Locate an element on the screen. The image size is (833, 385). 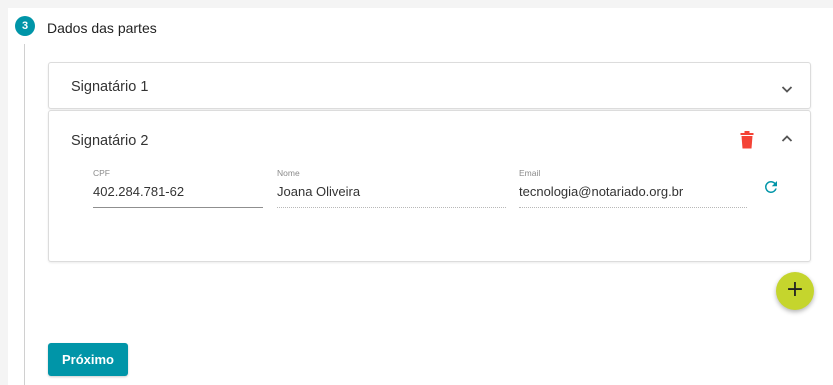
cpf-underline is located at coordinates (178, 207).